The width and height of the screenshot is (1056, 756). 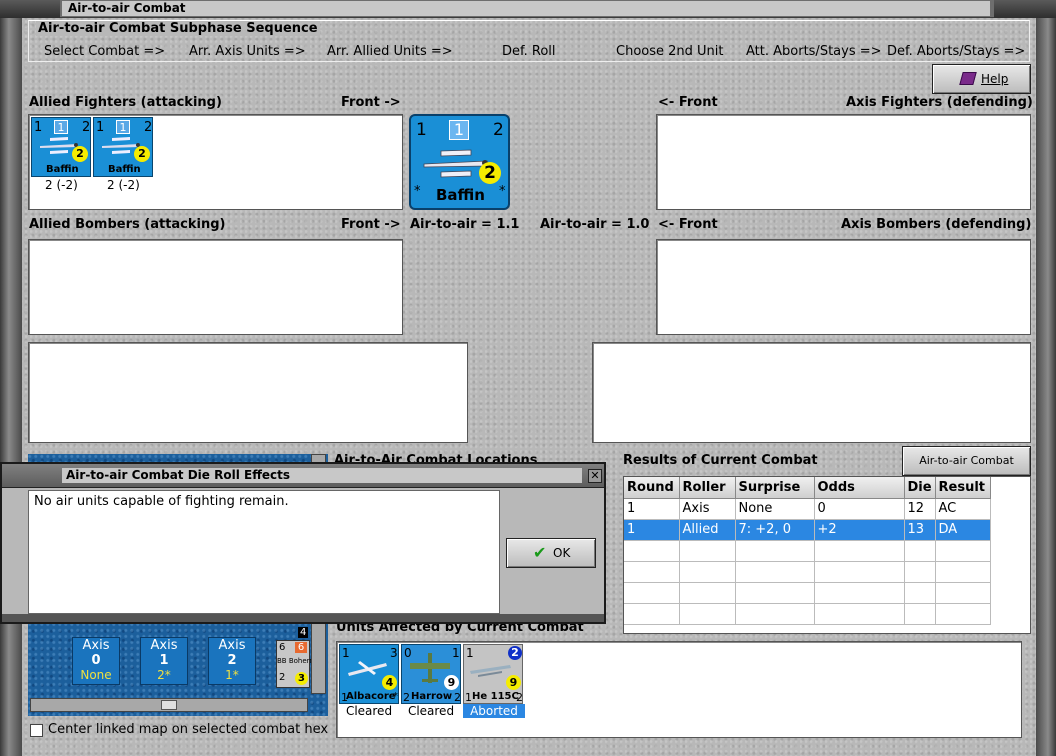 What do you see at coordinates (775, 488) in the screenshot?
I see `col-surprise: Surprise` at bounding box center [775, 488].